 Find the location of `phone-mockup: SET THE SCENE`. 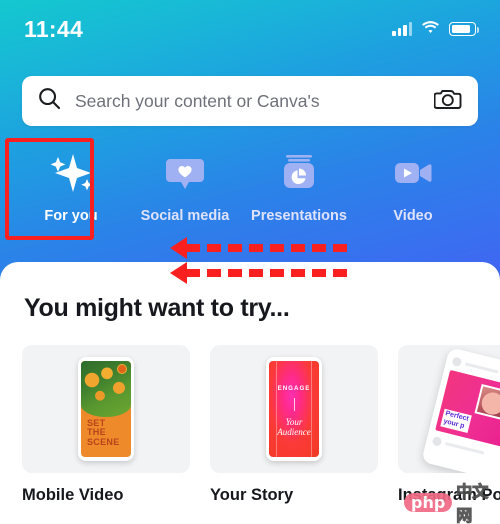

phone-mockup: SET THE SCENE is located at coordinates (106, 409).